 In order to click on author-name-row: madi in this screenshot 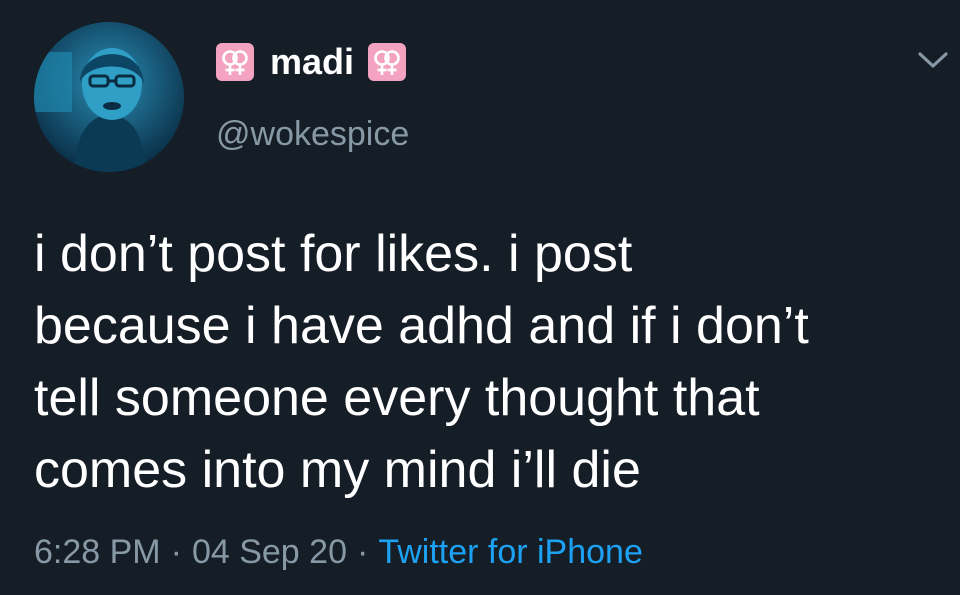, I will do `click(311, 62)`.